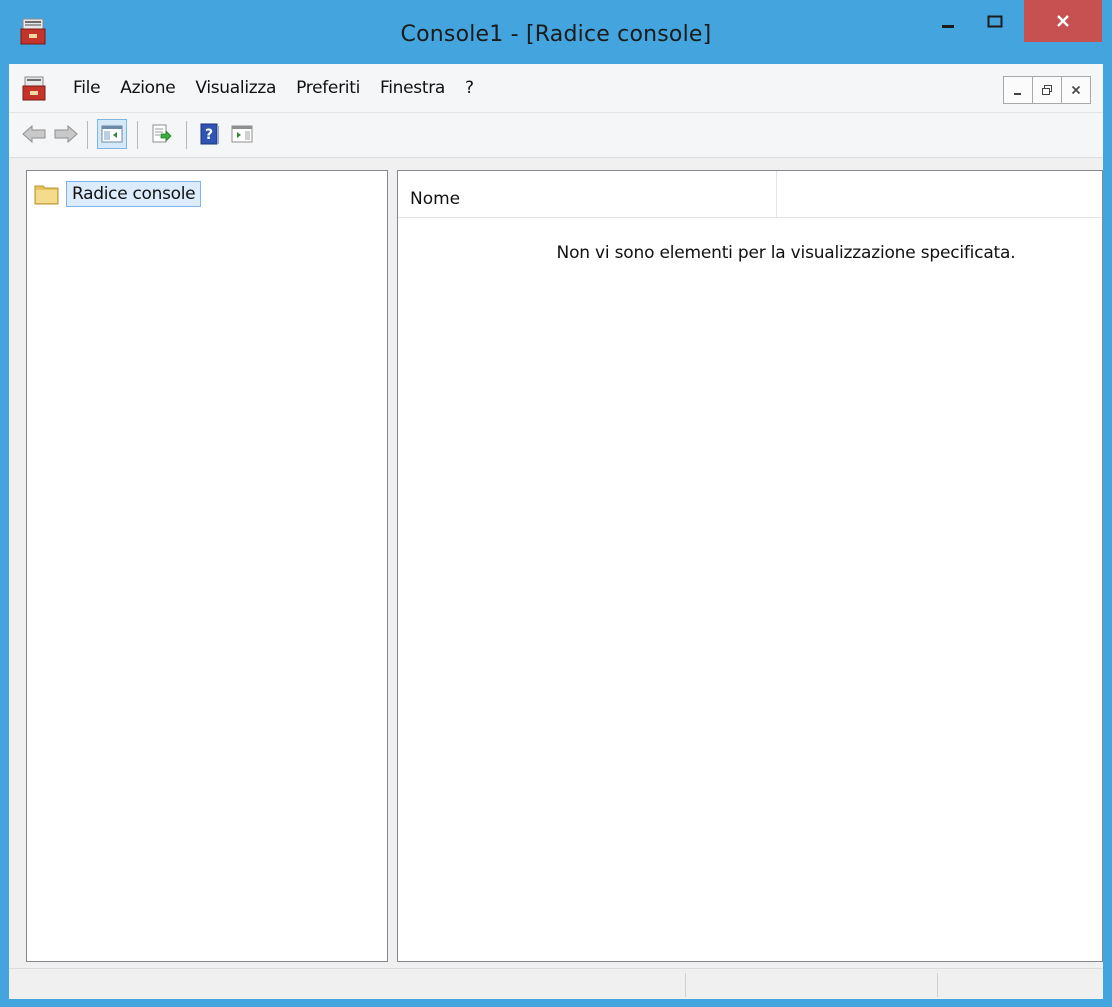 The image size is (1112, 1007). I want to click on forward-arrow-icon, so click(66, 134).